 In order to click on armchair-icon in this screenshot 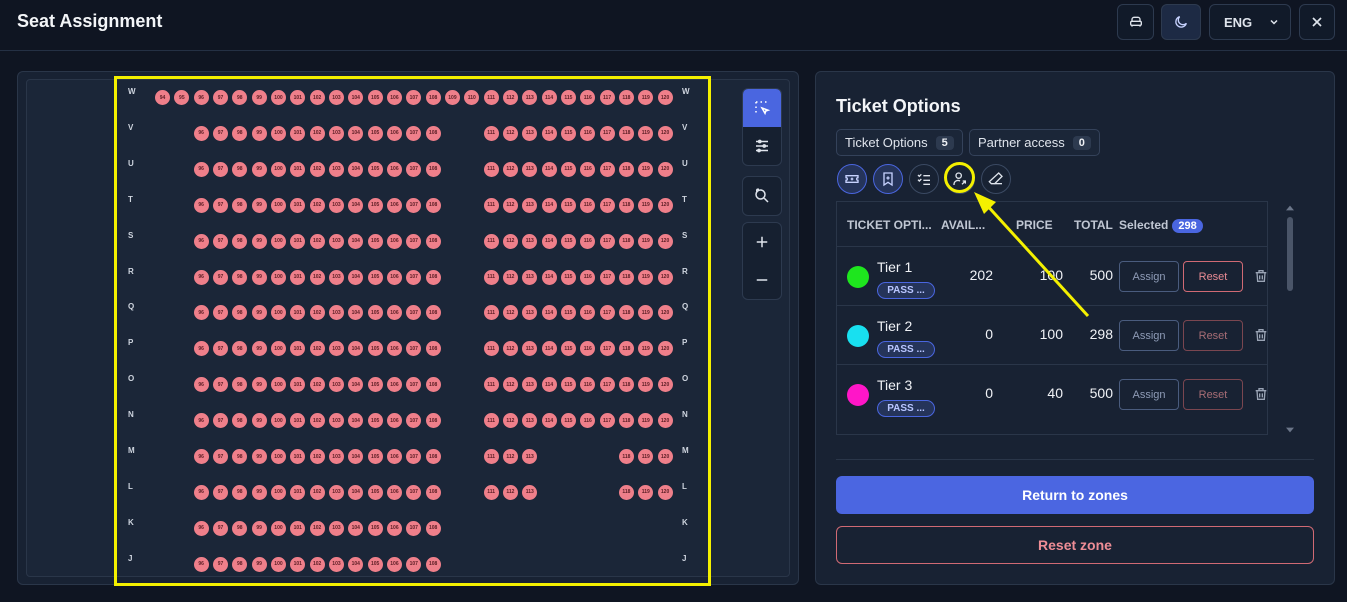, I will do `click(1135, 21)`.